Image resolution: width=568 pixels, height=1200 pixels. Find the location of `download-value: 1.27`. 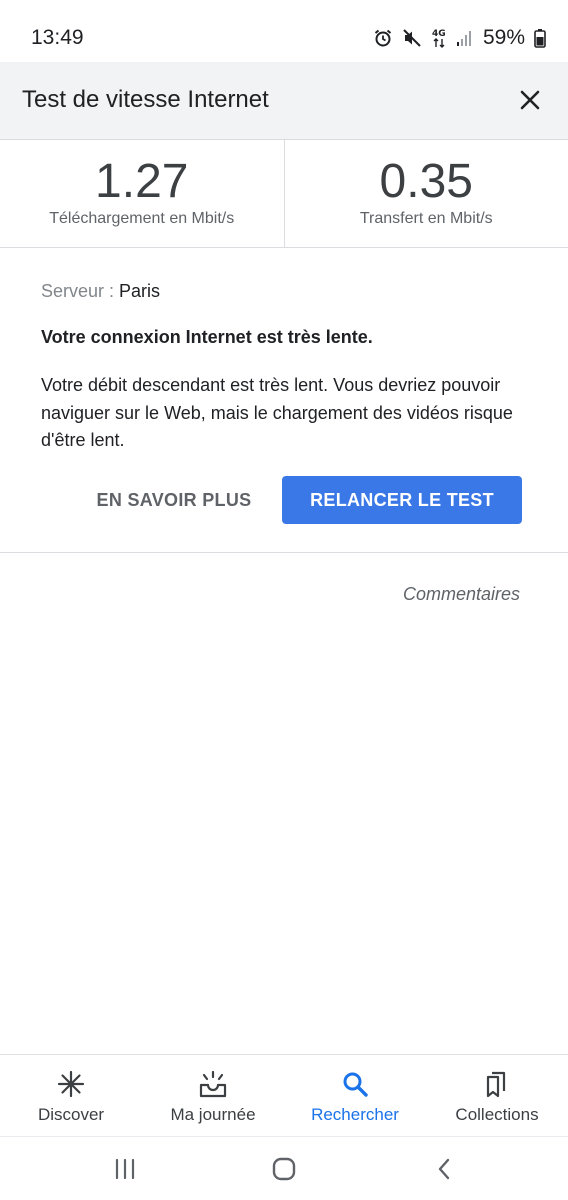

download-value: 1.27 is located at coordinates (142, 181).